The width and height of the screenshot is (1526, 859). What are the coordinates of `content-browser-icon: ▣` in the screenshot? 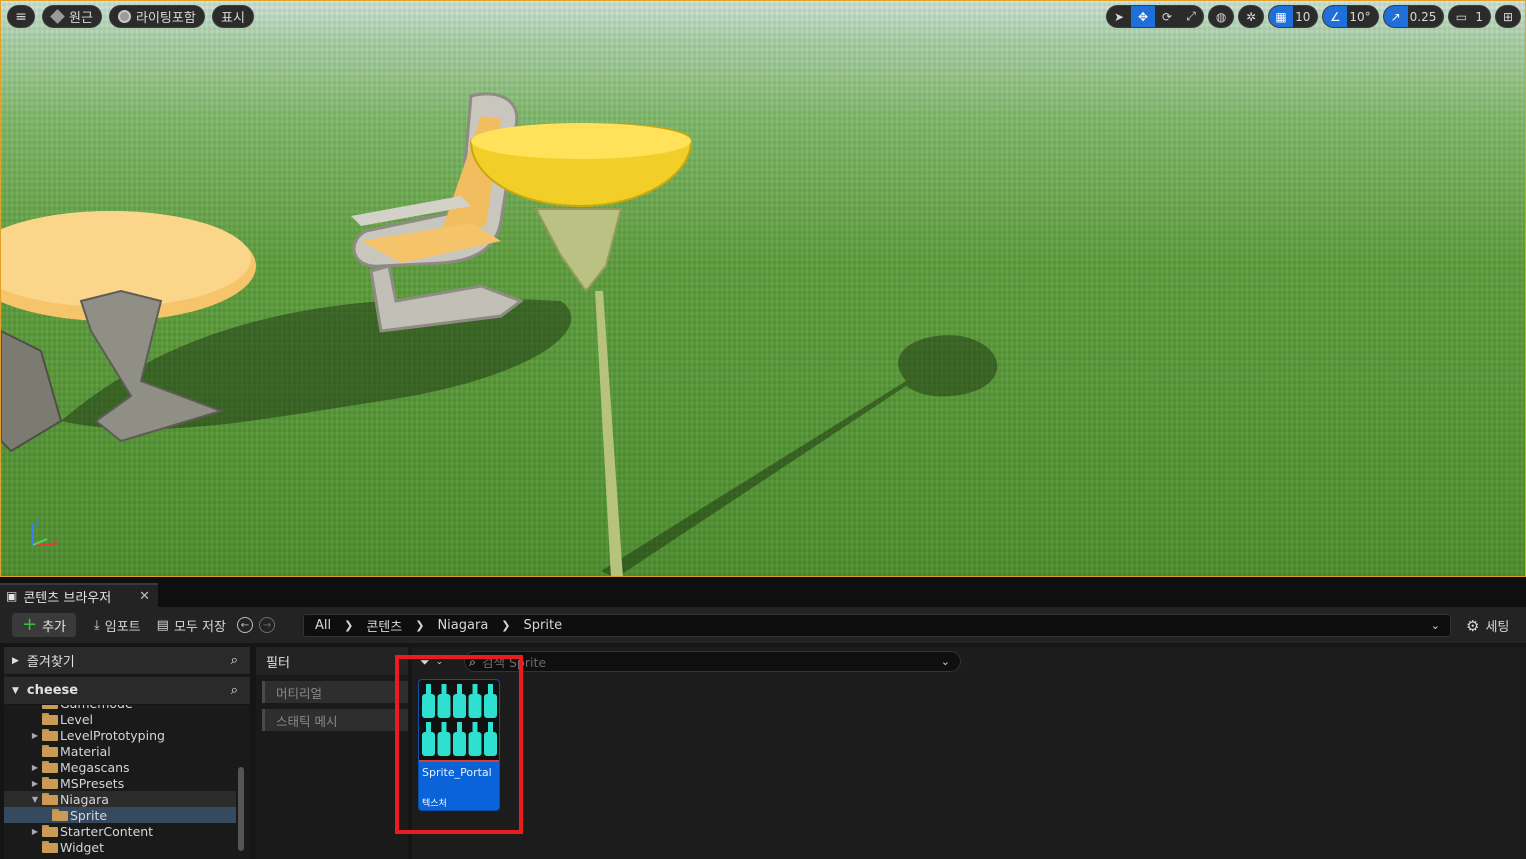 It's located at (12, 596).